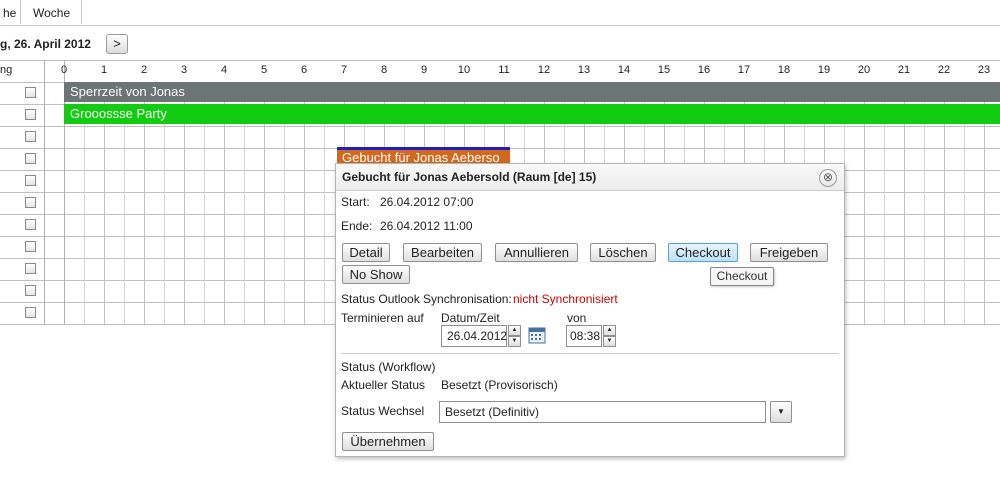  I want to click on hour-label: 9, so click(424, 70).